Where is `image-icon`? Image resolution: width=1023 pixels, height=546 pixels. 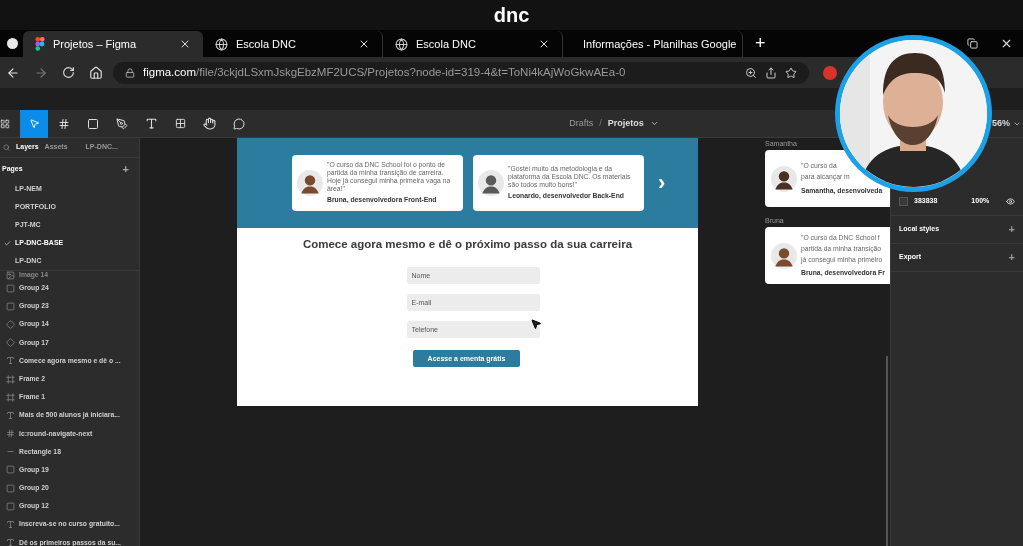
image-icon is located at coordinates (10, 275).